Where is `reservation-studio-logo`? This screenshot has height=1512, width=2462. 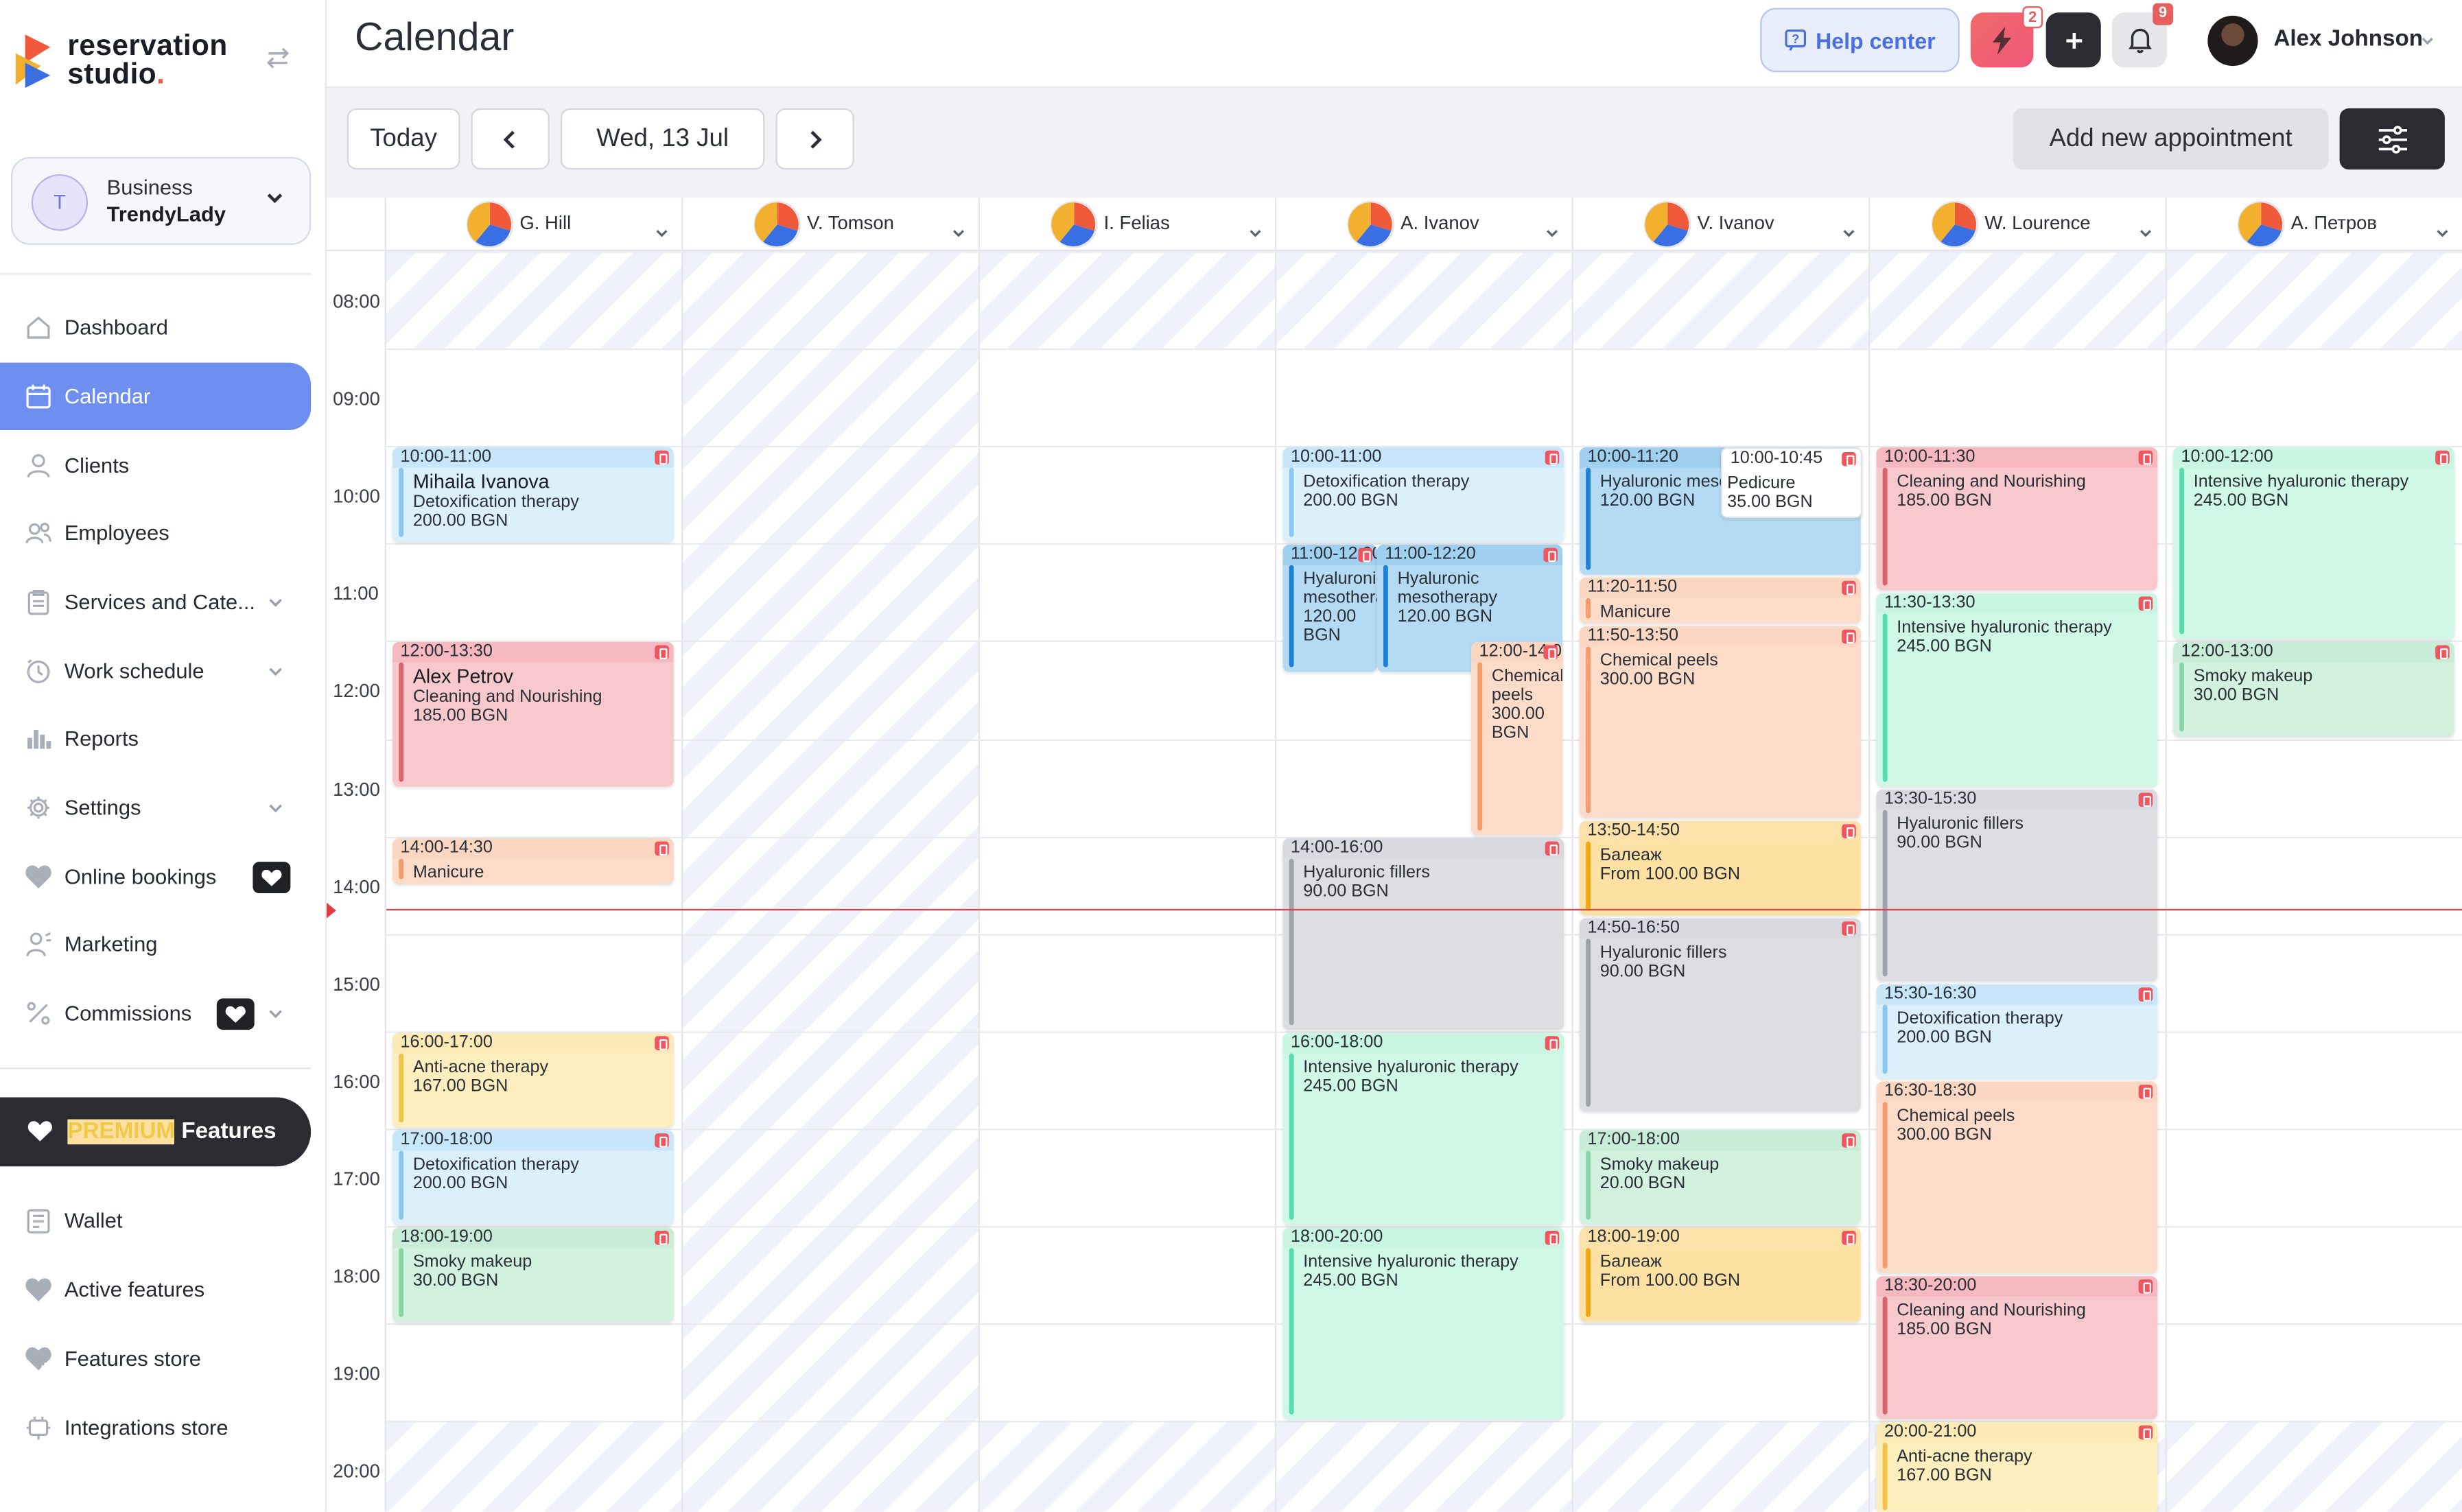
reservation-studio-logo is located at coordinates (36, 61).